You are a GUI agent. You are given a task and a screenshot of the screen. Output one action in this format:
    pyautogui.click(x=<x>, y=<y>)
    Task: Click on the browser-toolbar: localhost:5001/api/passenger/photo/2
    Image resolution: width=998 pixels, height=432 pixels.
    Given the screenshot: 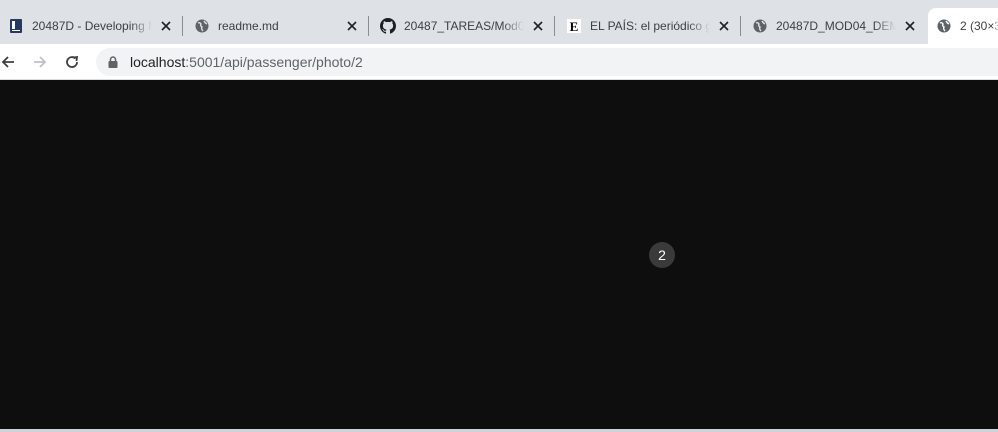 What is the action you would take?
    pyautogui.click(x=499, y=62)
    